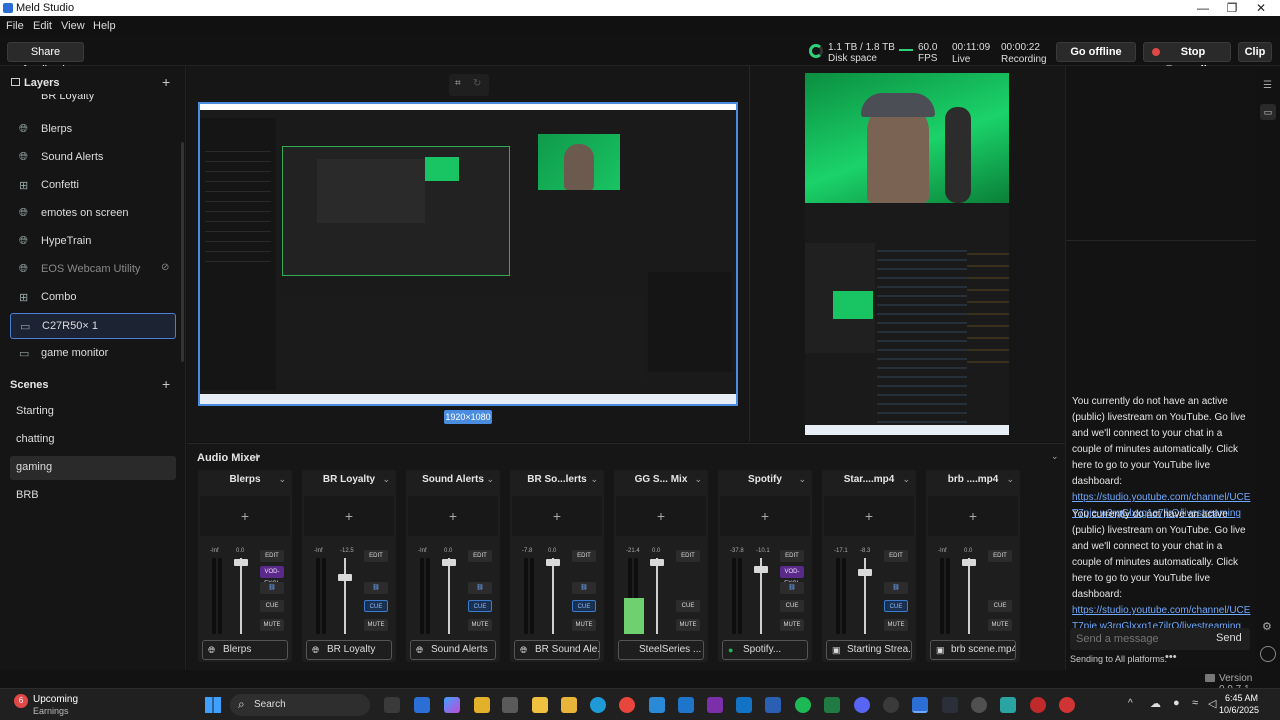 The width and height of the screenshot is (1280, 720). Describe the element at coordinates (598, 705) in the screenshot. I see `edge-icon` at that location.